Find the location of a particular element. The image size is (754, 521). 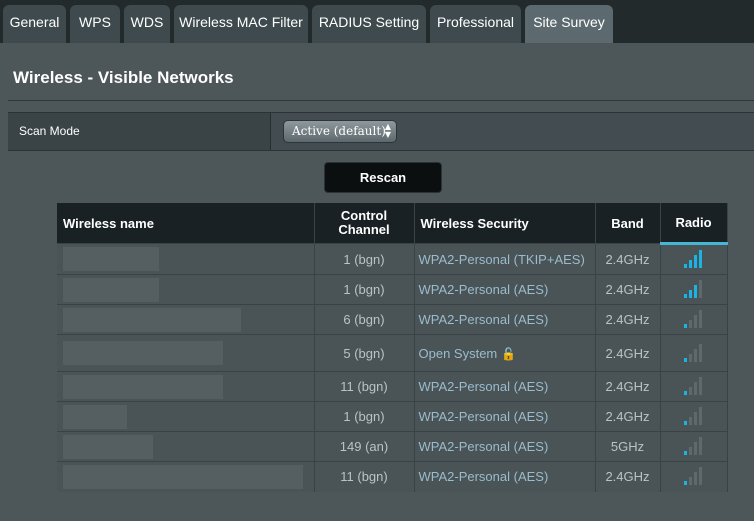

unlocked-padlock-icon: 🔓 is located at coordinates (509, 353).